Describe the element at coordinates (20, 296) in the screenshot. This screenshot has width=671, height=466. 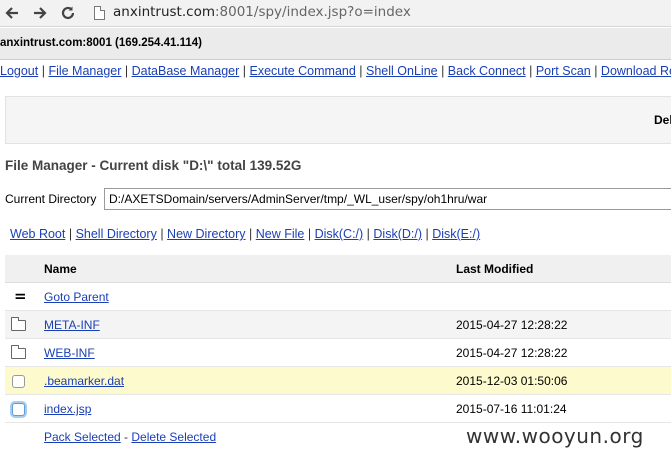
I see `parent-symbol: =` at that location.